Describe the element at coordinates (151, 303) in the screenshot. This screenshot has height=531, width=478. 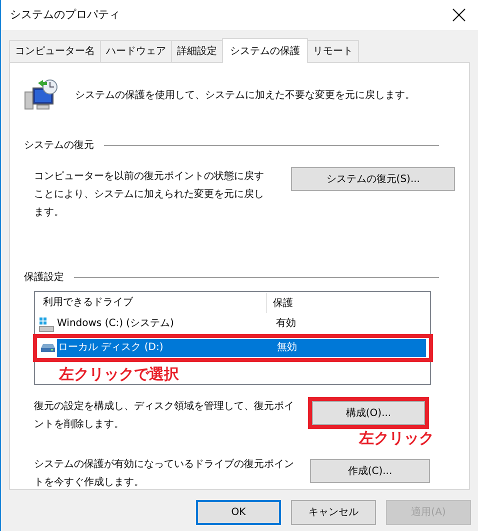
I see `column-header: 利用できるドライブ` at that location.